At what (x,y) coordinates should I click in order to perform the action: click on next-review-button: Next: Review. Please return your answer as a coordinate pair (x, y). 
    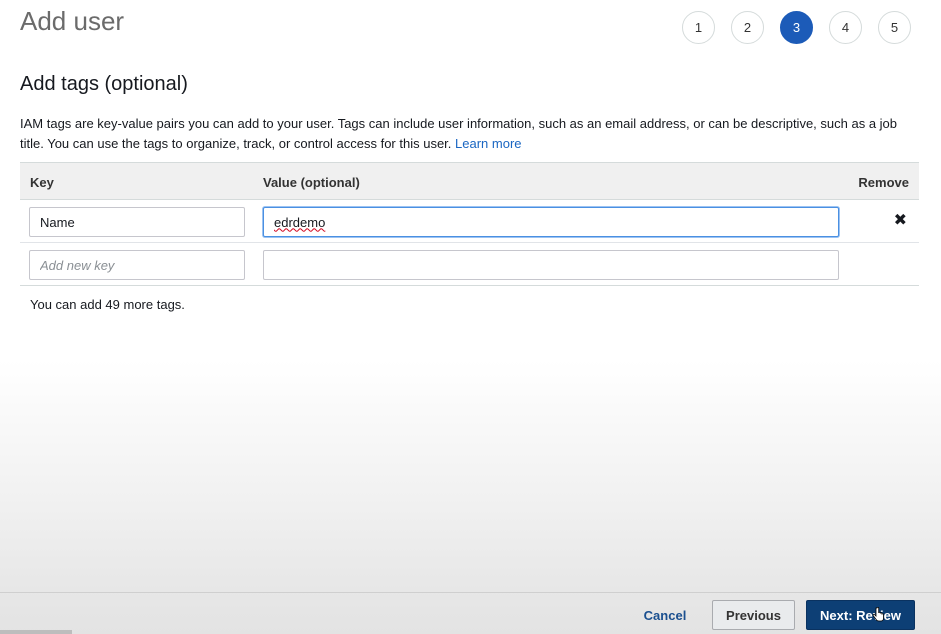
    Looking at the image, I should click on (860, 615).